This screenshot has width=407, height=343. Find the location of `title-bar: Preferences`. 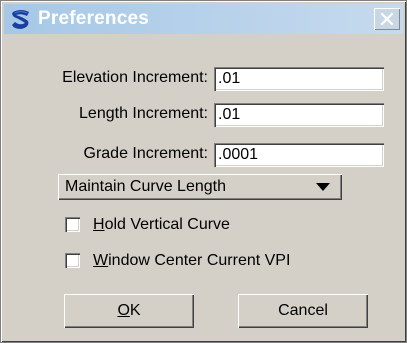

title-bar: Preferences is located at coordinates (203, 19).